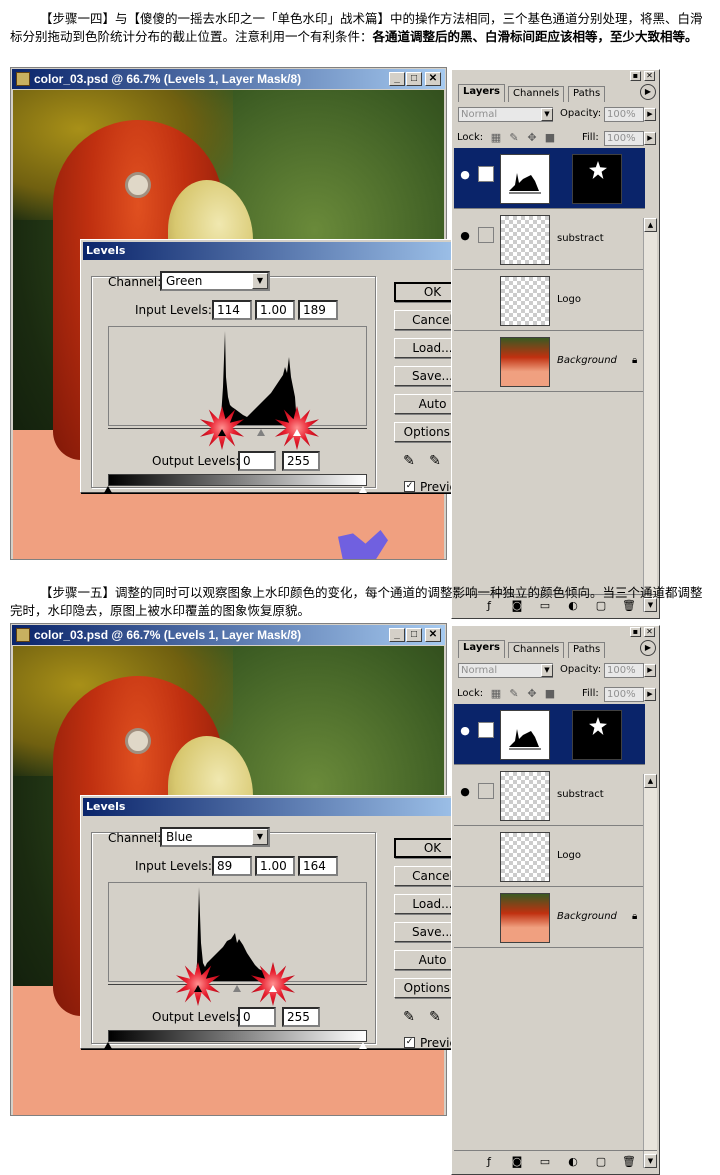  I want to click on new-group-icon: ▭, so click(545, 1162).